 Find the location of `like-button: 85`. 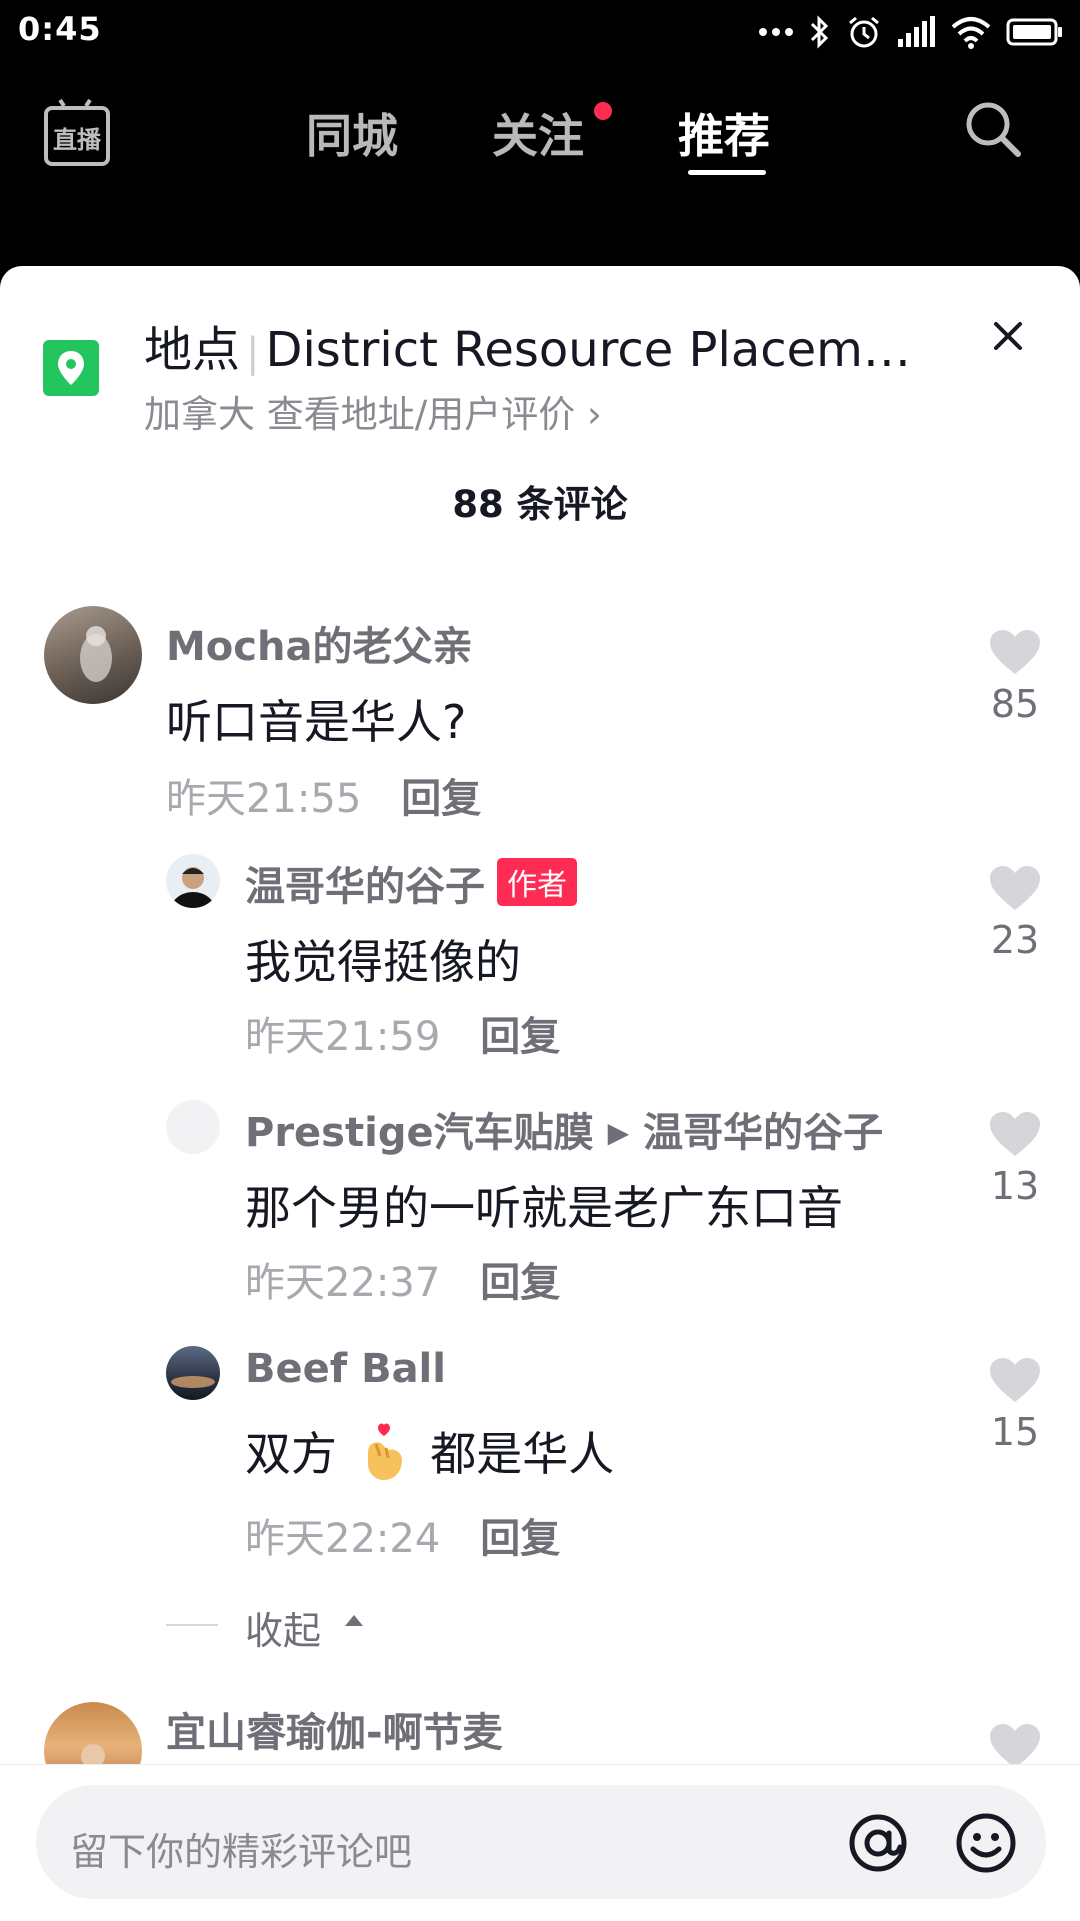

like-button: 85 is located at coordinates (1015, 677).